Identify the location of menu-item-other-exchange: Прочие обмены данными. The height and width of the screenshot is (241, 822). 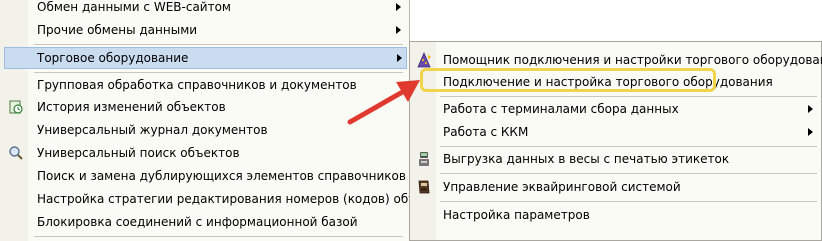
(204, 30).